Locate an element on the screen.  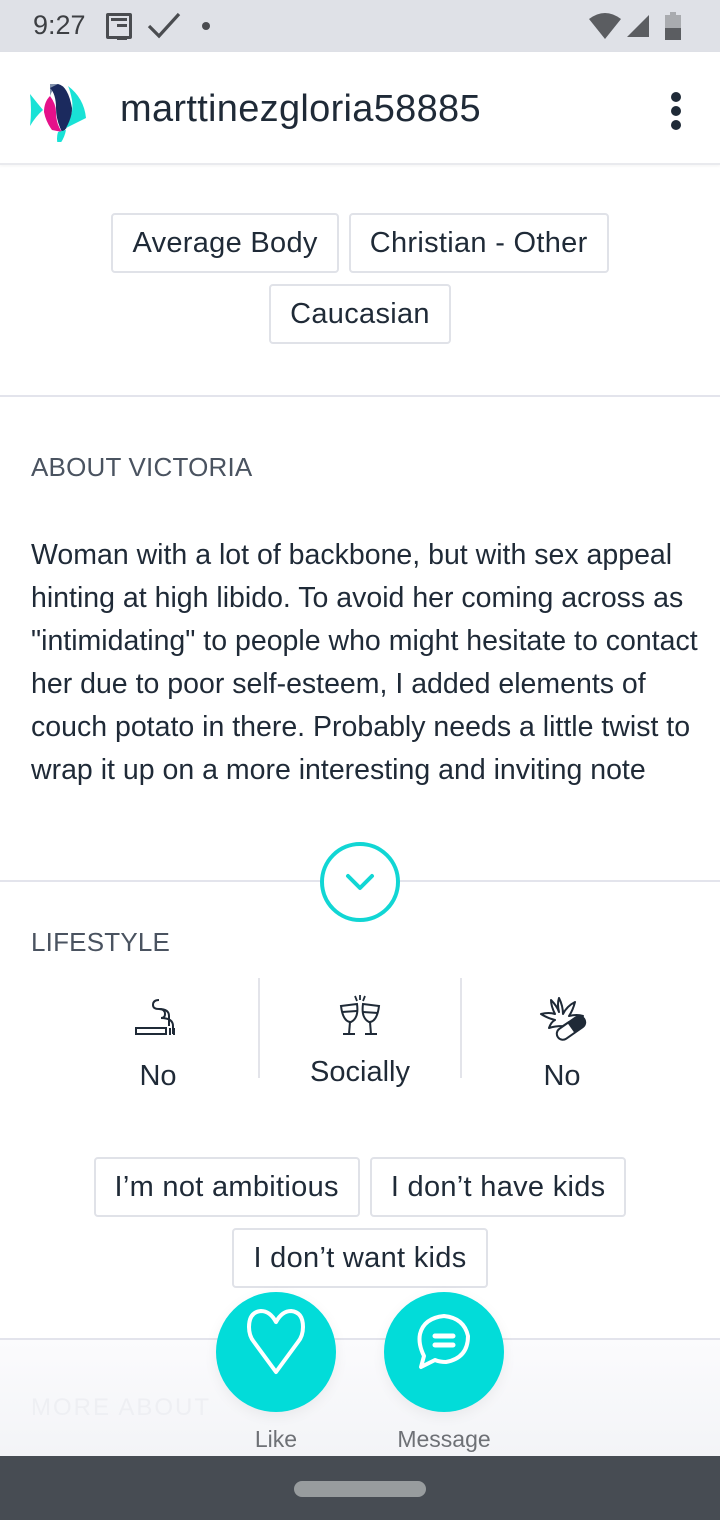
lifestyle-smoking: No is located at coordinates (158, 1035).